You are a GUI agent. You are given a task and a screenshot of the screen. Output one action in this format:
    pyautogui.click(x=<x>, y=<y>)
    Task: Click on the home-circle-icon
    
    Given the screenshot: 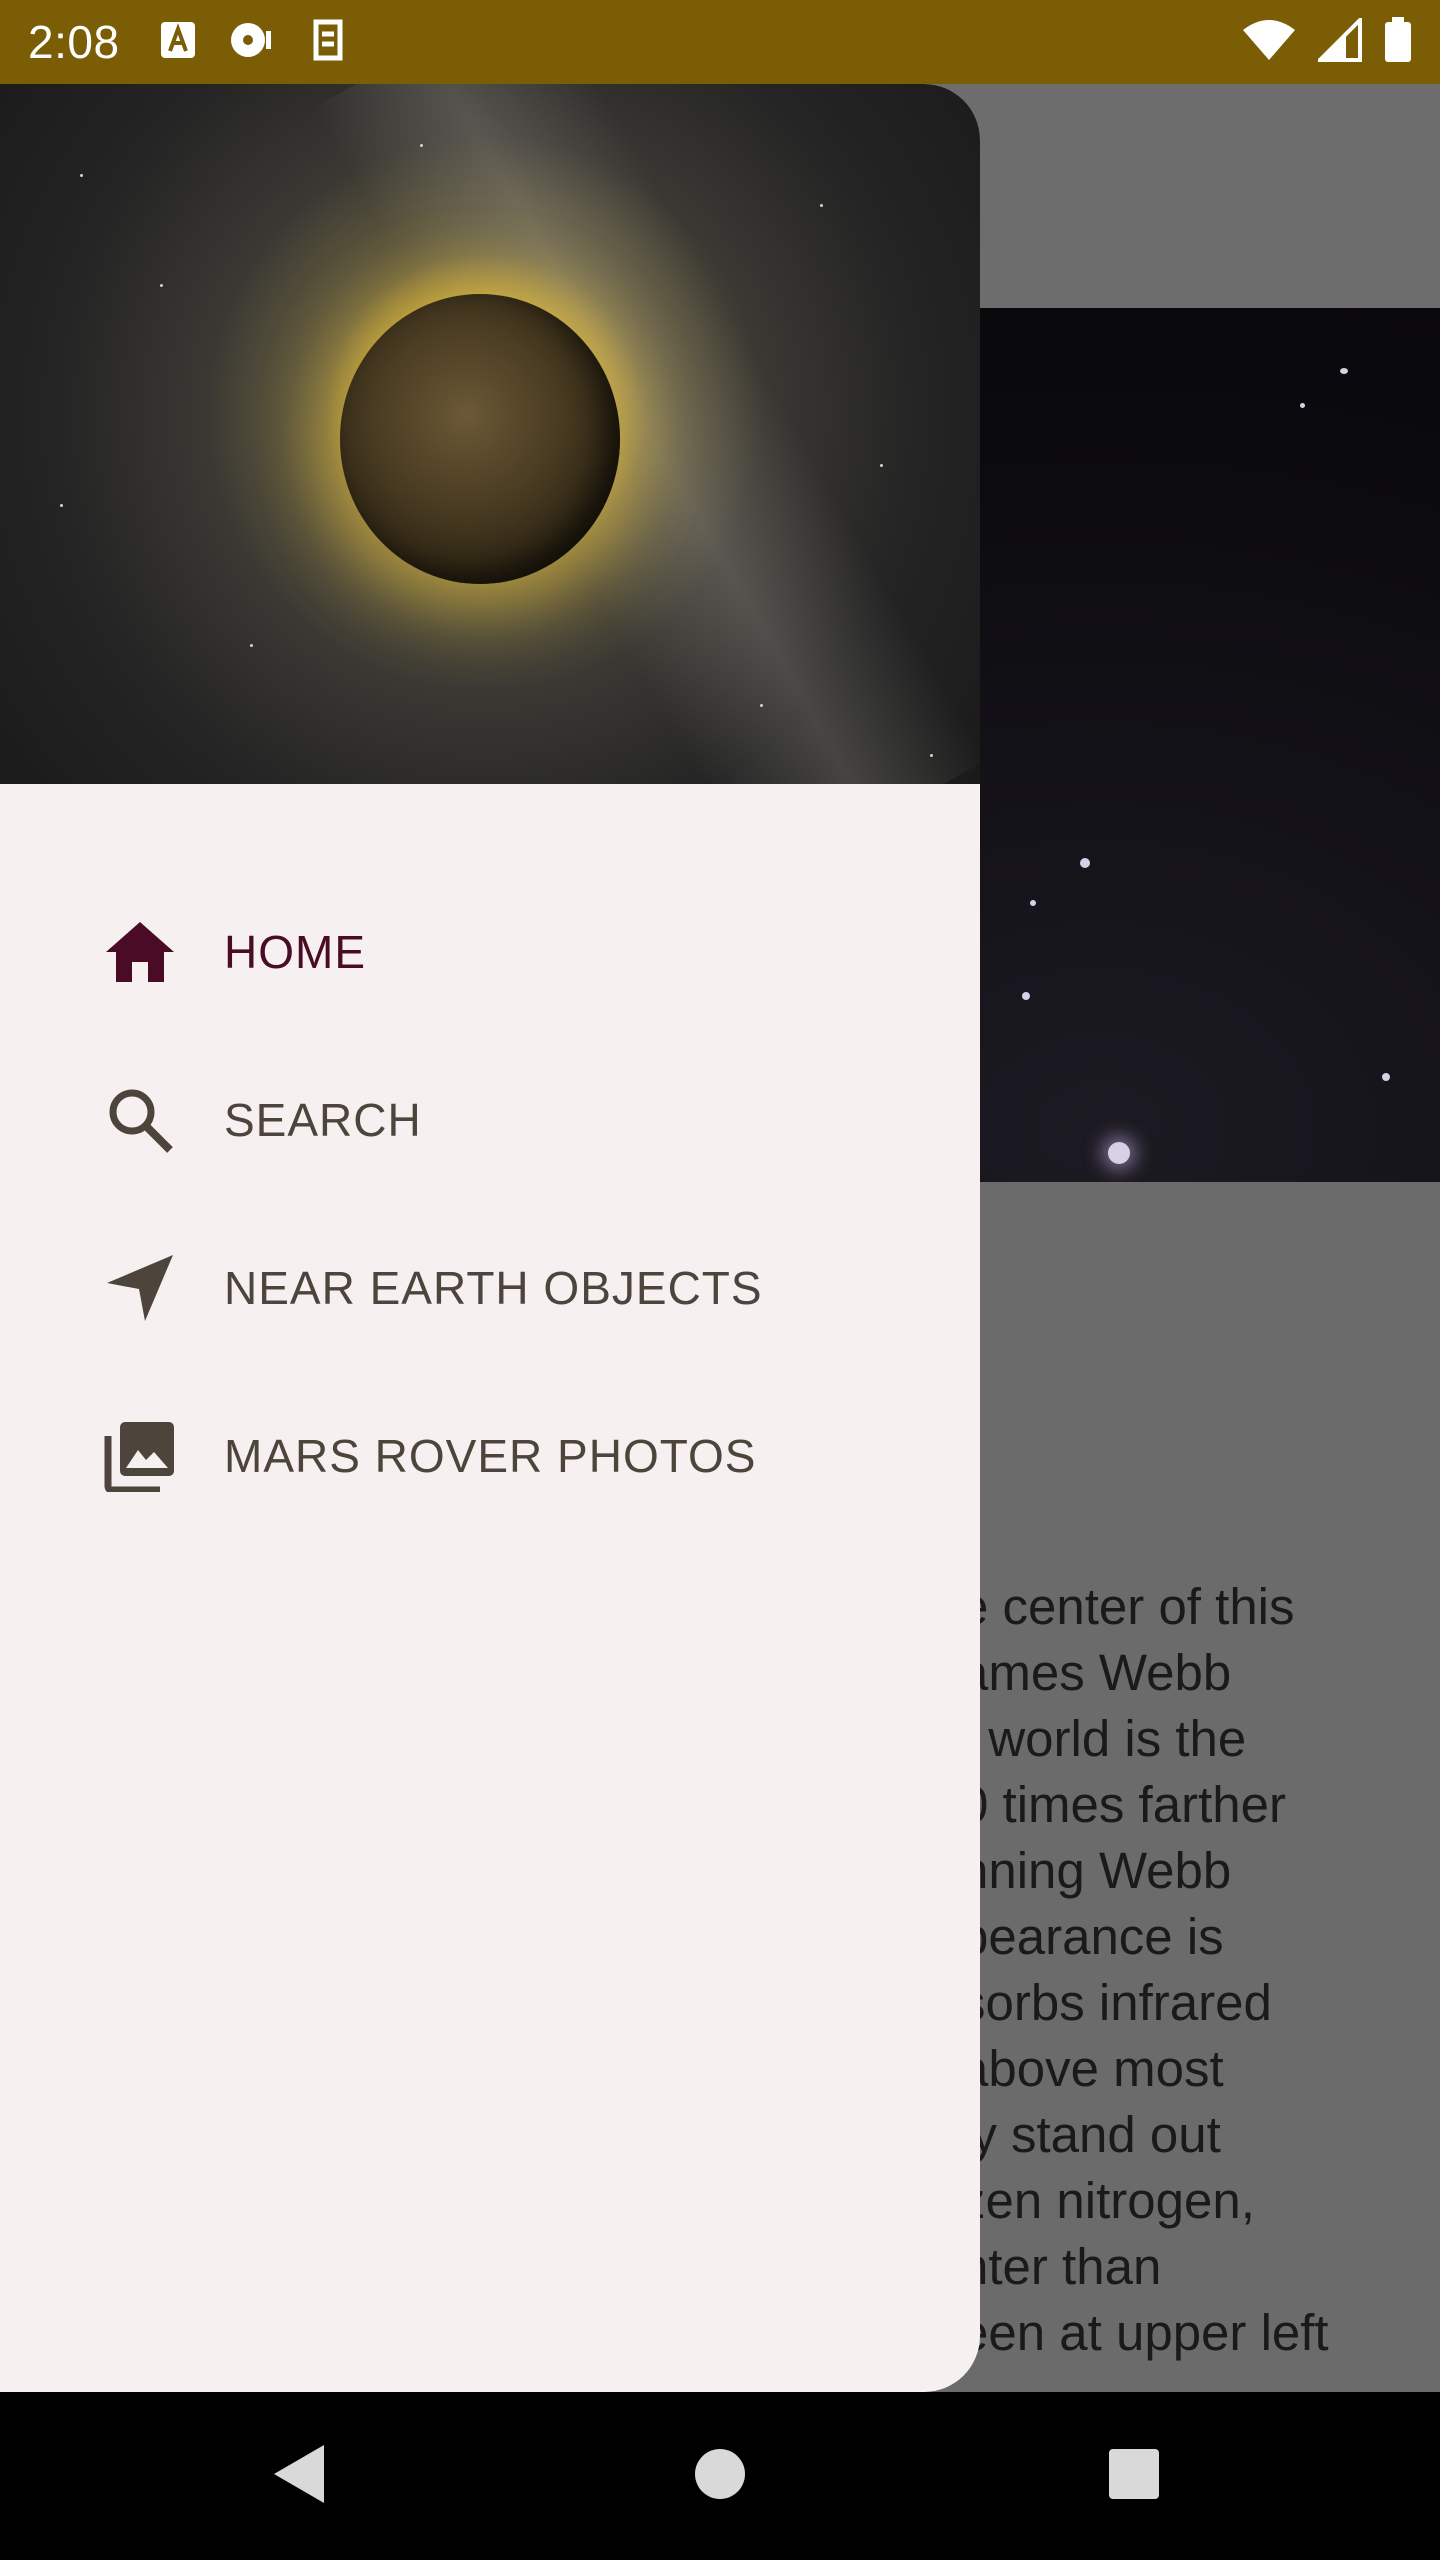 What is the action you would take?
    pyautogui.click(x=720, y=2476)
    